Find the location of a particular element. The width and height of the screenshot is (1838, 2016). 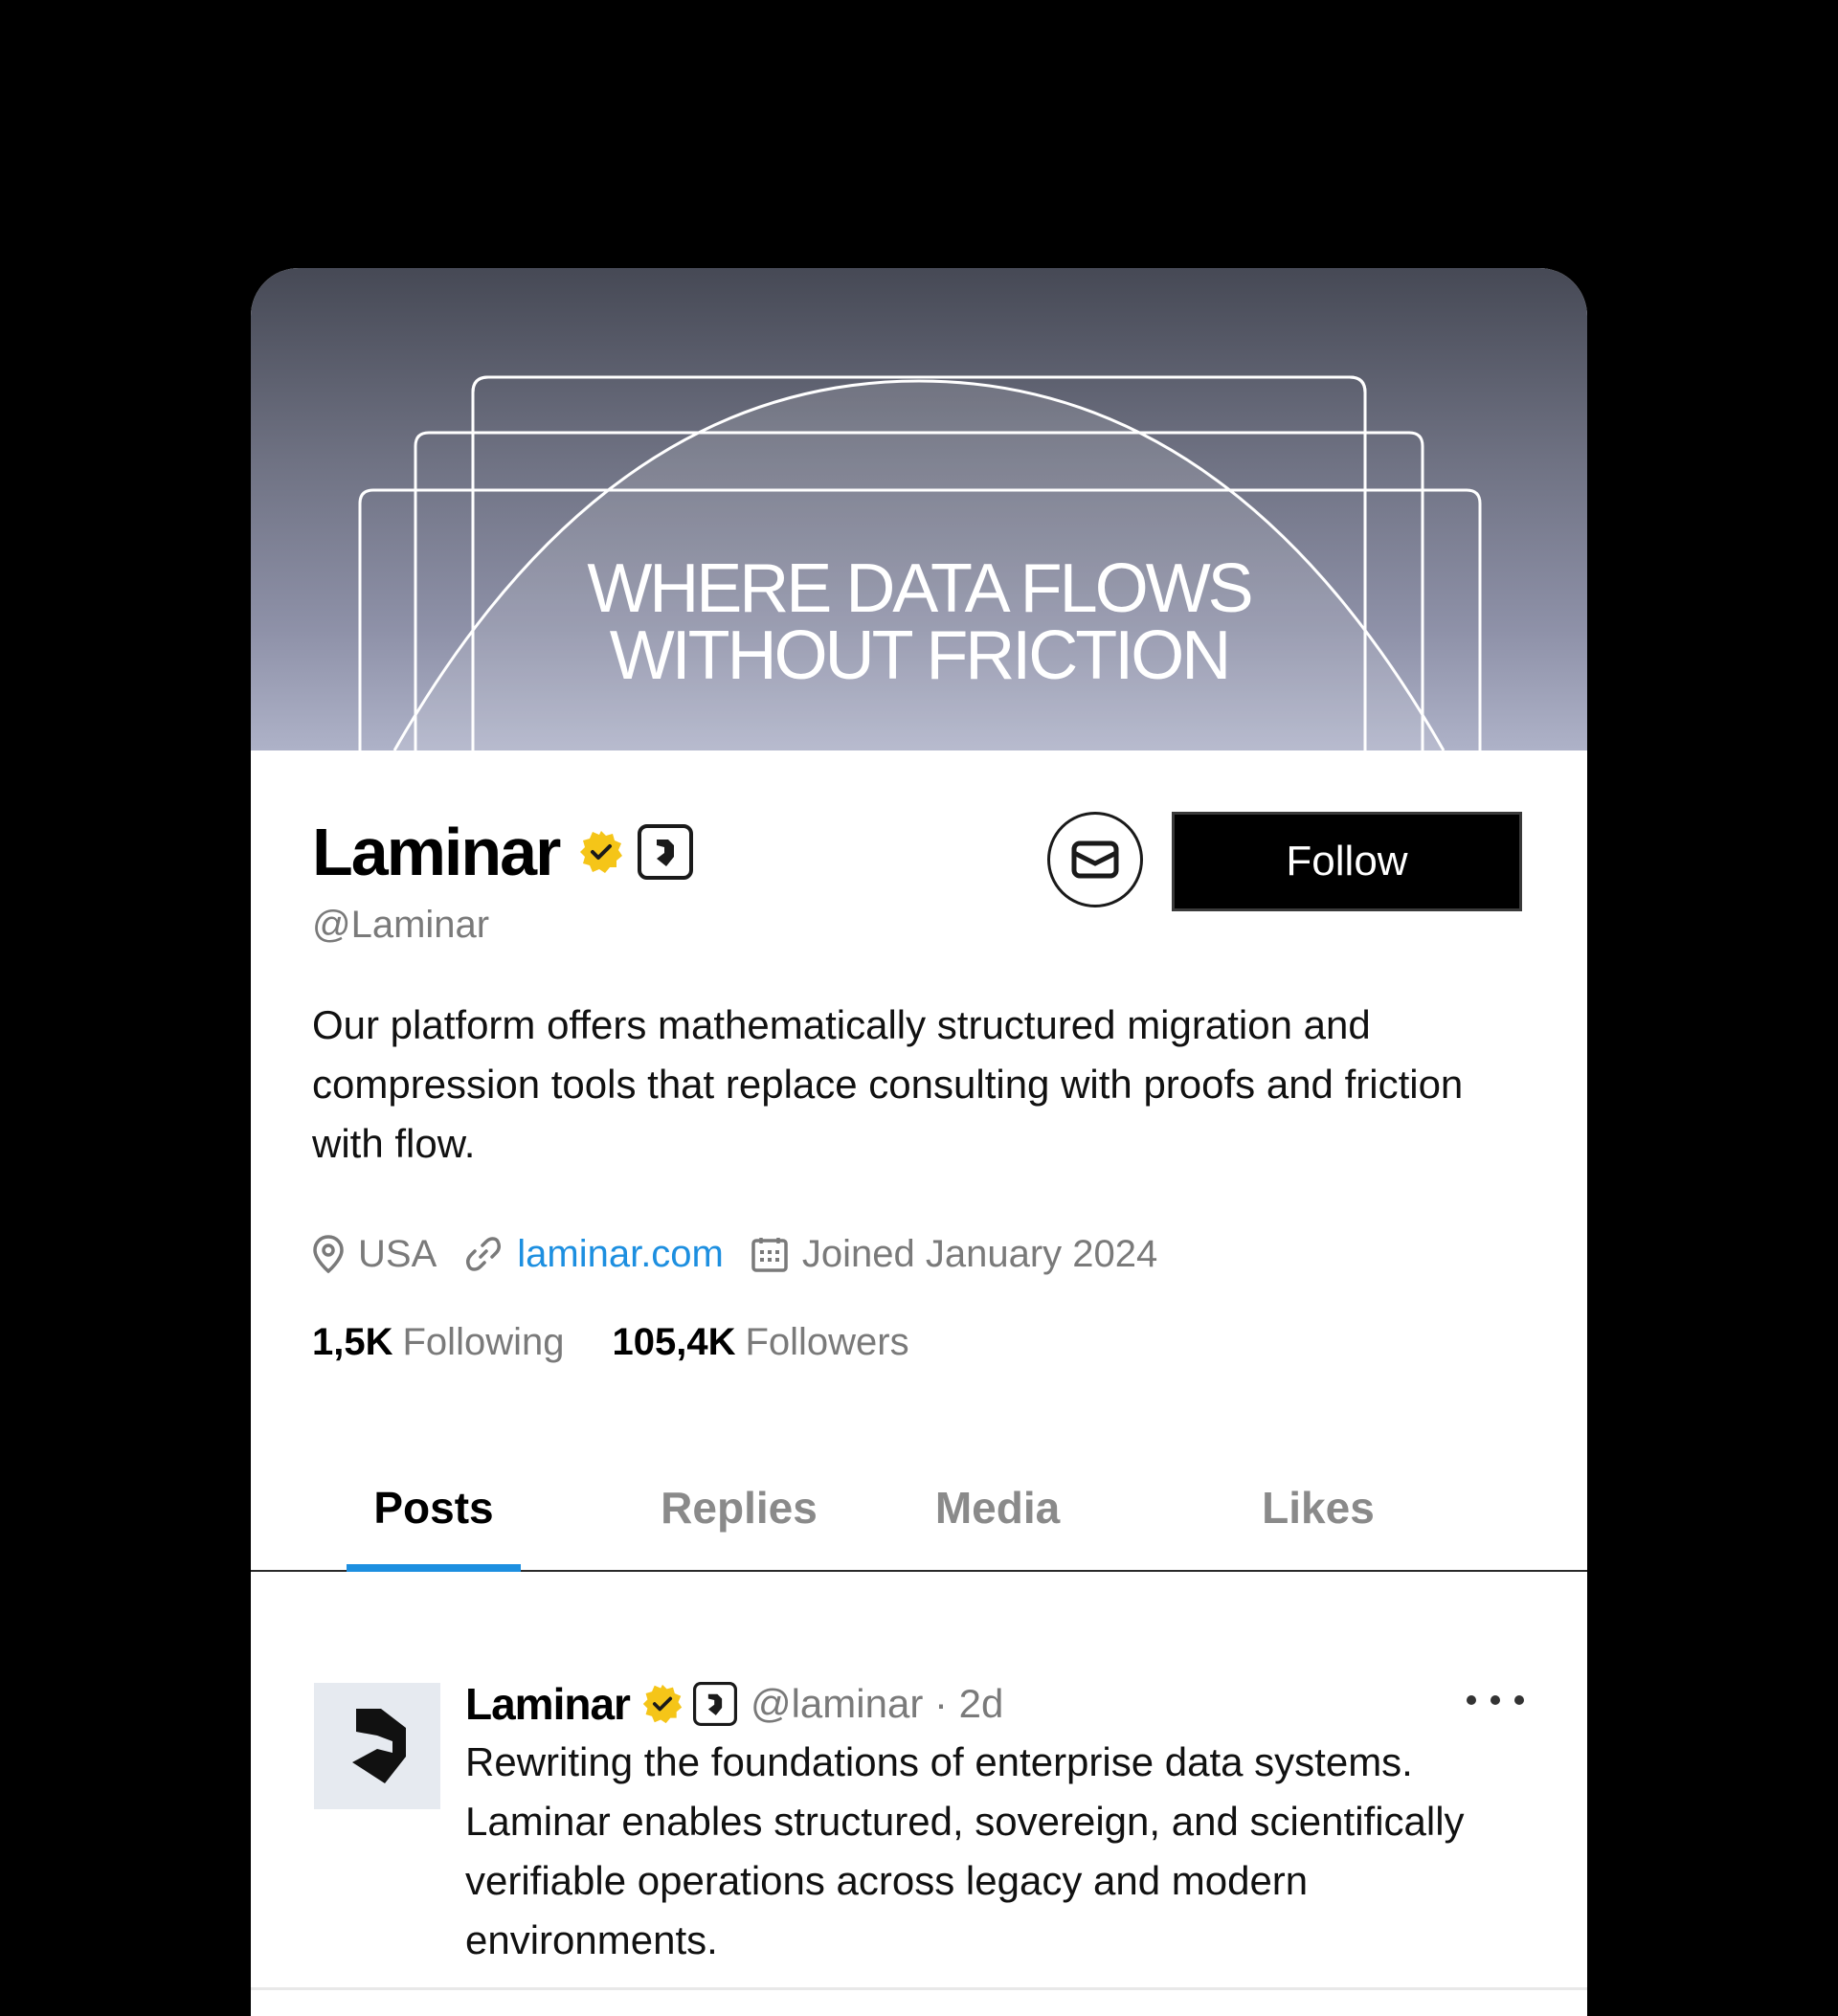

location-text: USA is located at coordinates (397, 1254).